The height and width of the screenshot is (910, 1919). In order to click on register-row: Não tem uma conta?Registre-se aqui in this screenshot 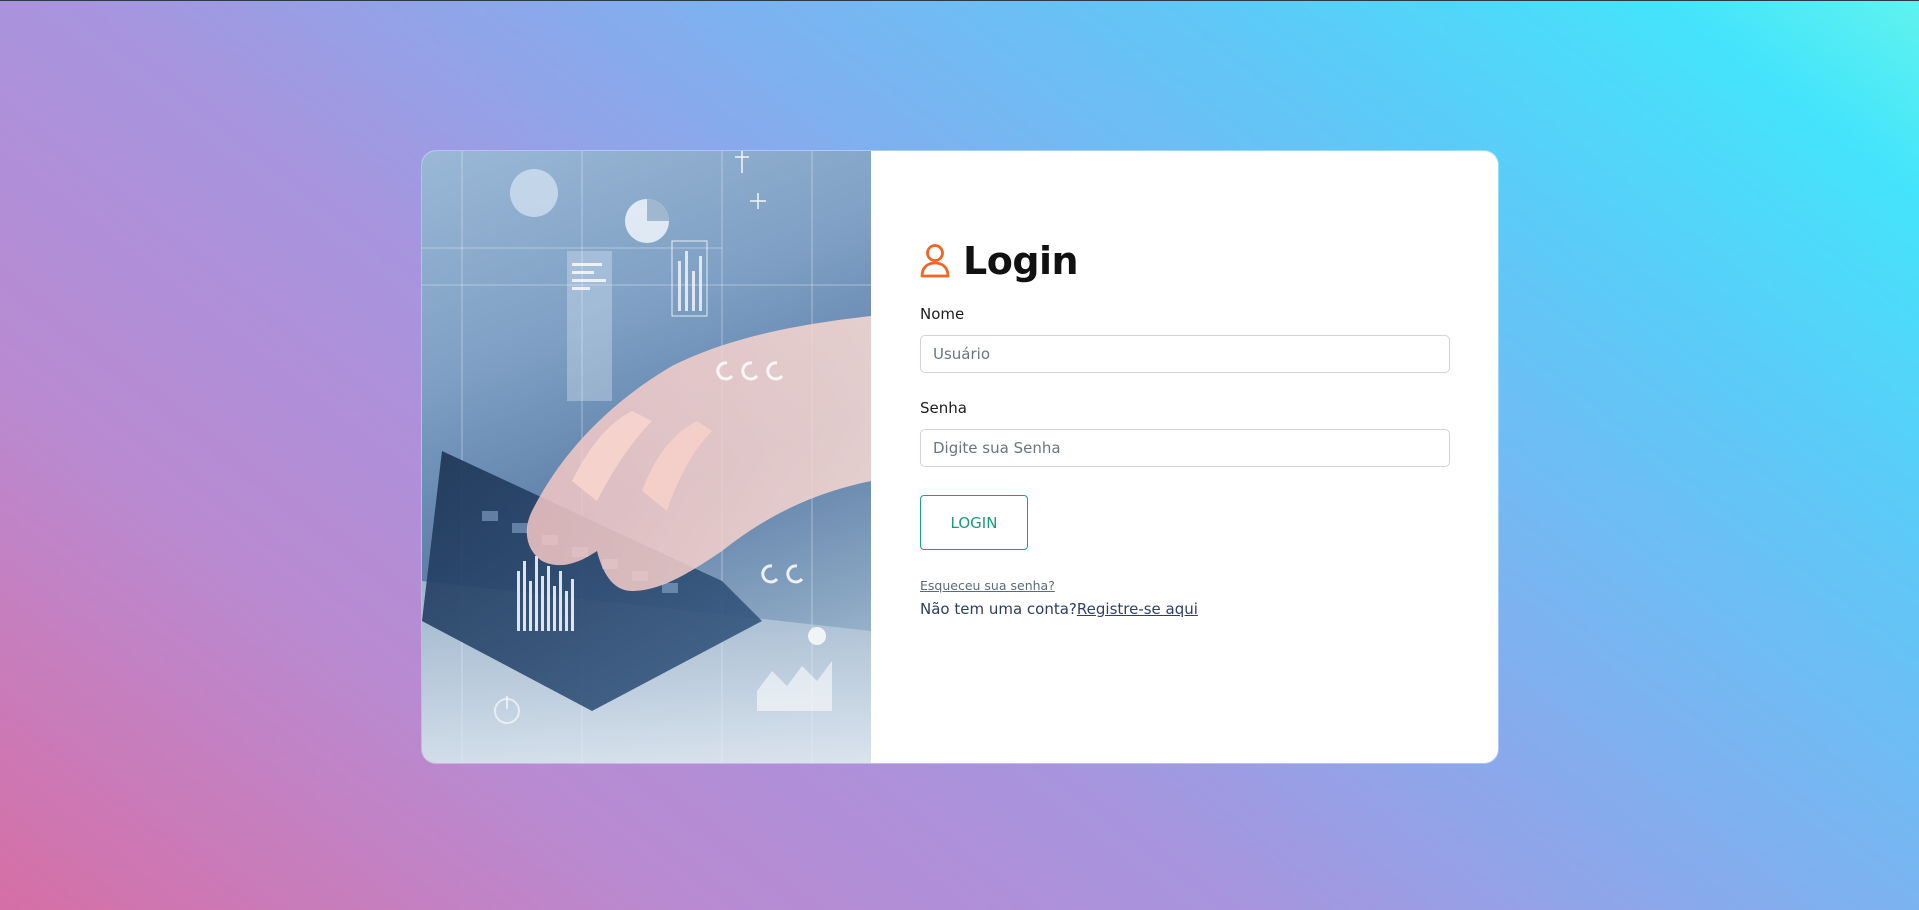, I will do `click(1059, 609)`.